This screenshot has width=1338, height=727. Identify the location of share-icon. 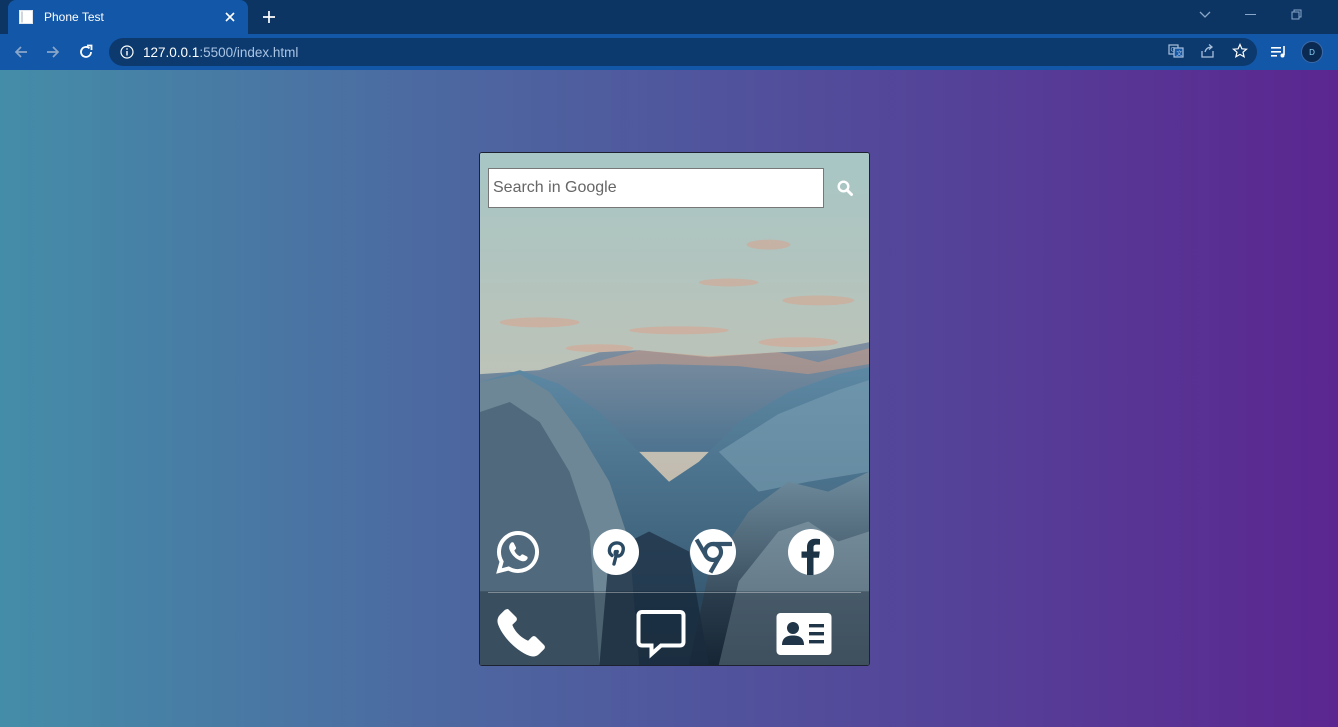
(1208, 51).